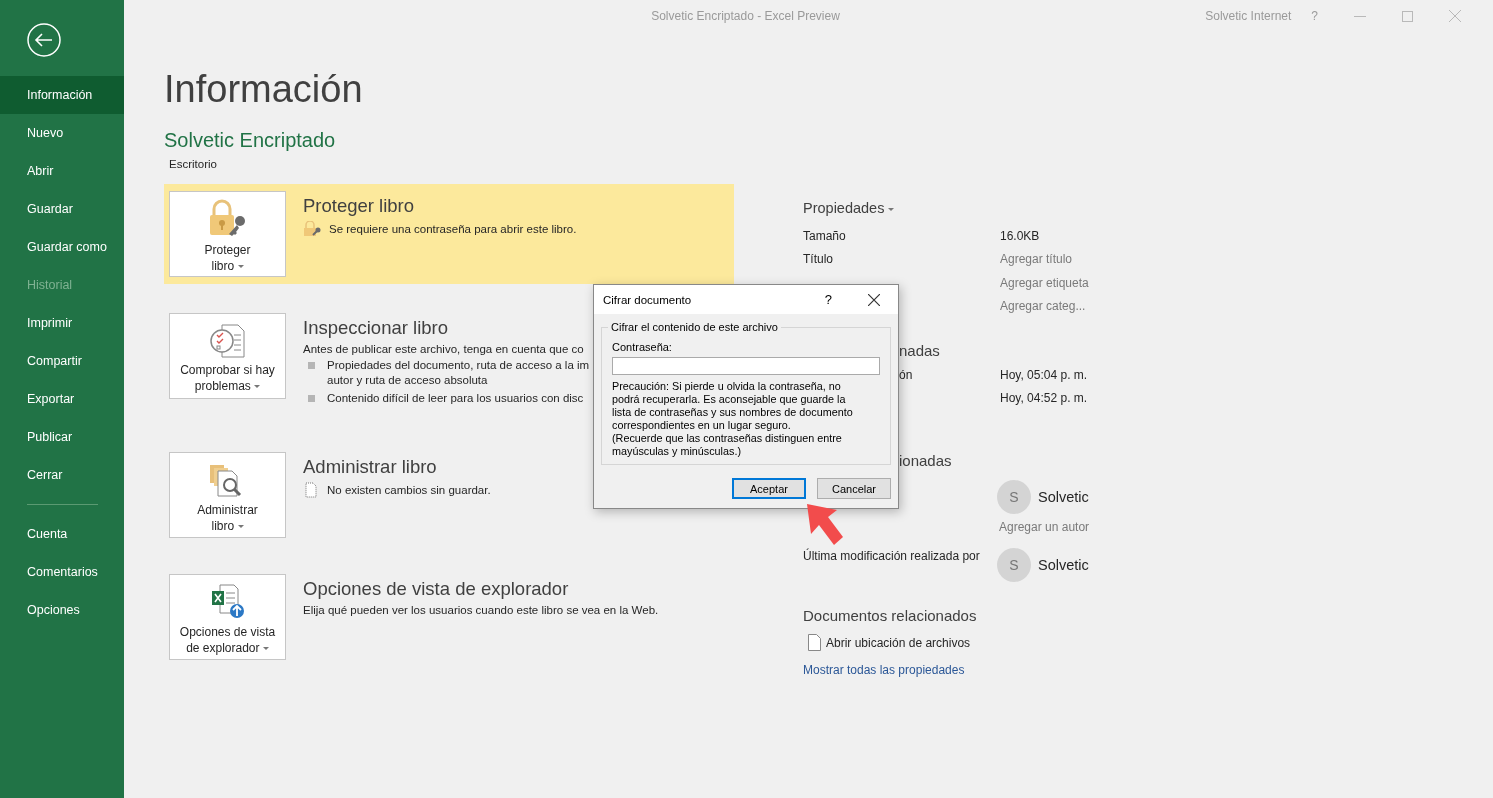 The width and height of the screenshot is (1493, 798). Describe the element at coordinates (983, 670) in the screenshot. I see `show-all-properties-link: Mostrar todas las propiedades` at that location.